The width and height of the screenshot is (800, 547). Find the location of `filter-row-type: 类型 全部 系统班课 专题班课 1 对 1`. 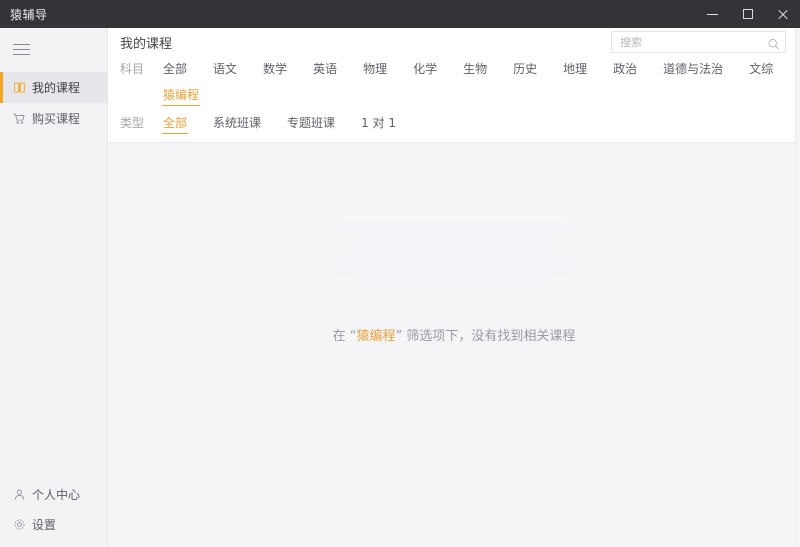

filter-row-type: 类型 全部 系统班课 专题班课 1 对 1 is located at coordinates (454, 123).